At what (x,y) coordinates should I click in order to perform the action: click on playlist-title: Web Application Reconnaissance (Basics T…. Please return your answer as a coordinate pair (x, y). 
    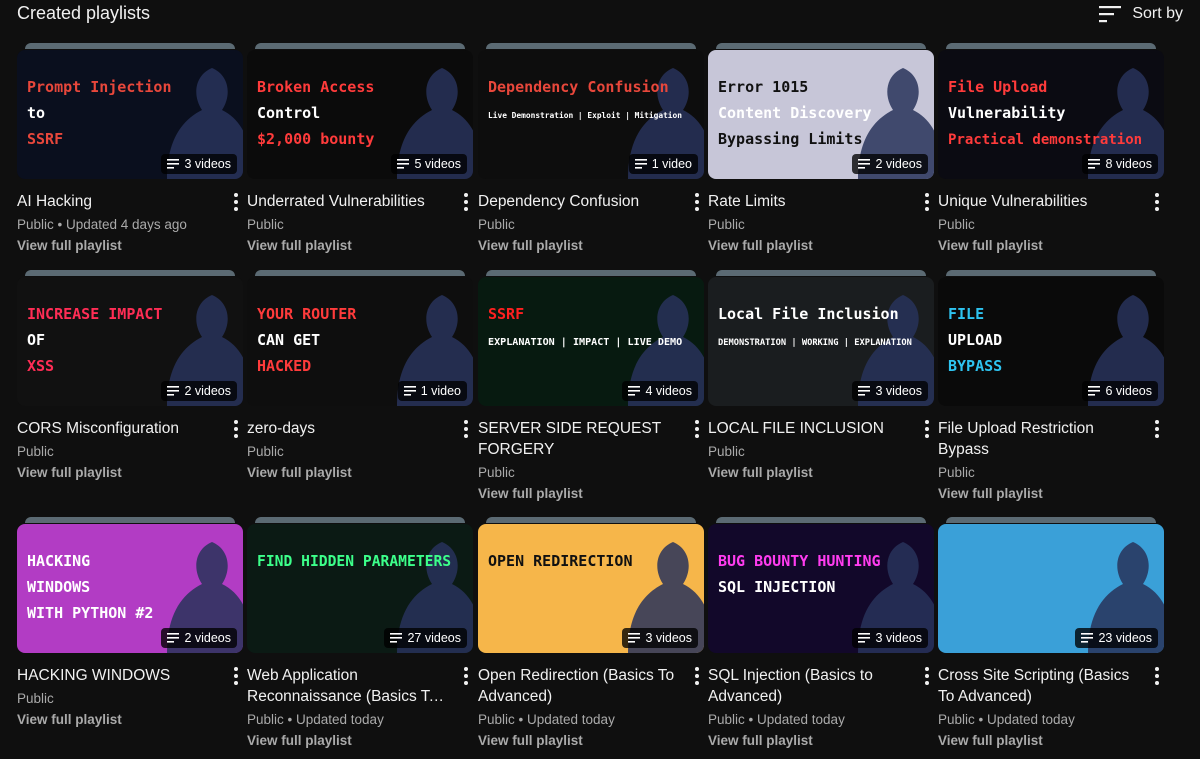
    Looking at the image, I should click on (346, 686).